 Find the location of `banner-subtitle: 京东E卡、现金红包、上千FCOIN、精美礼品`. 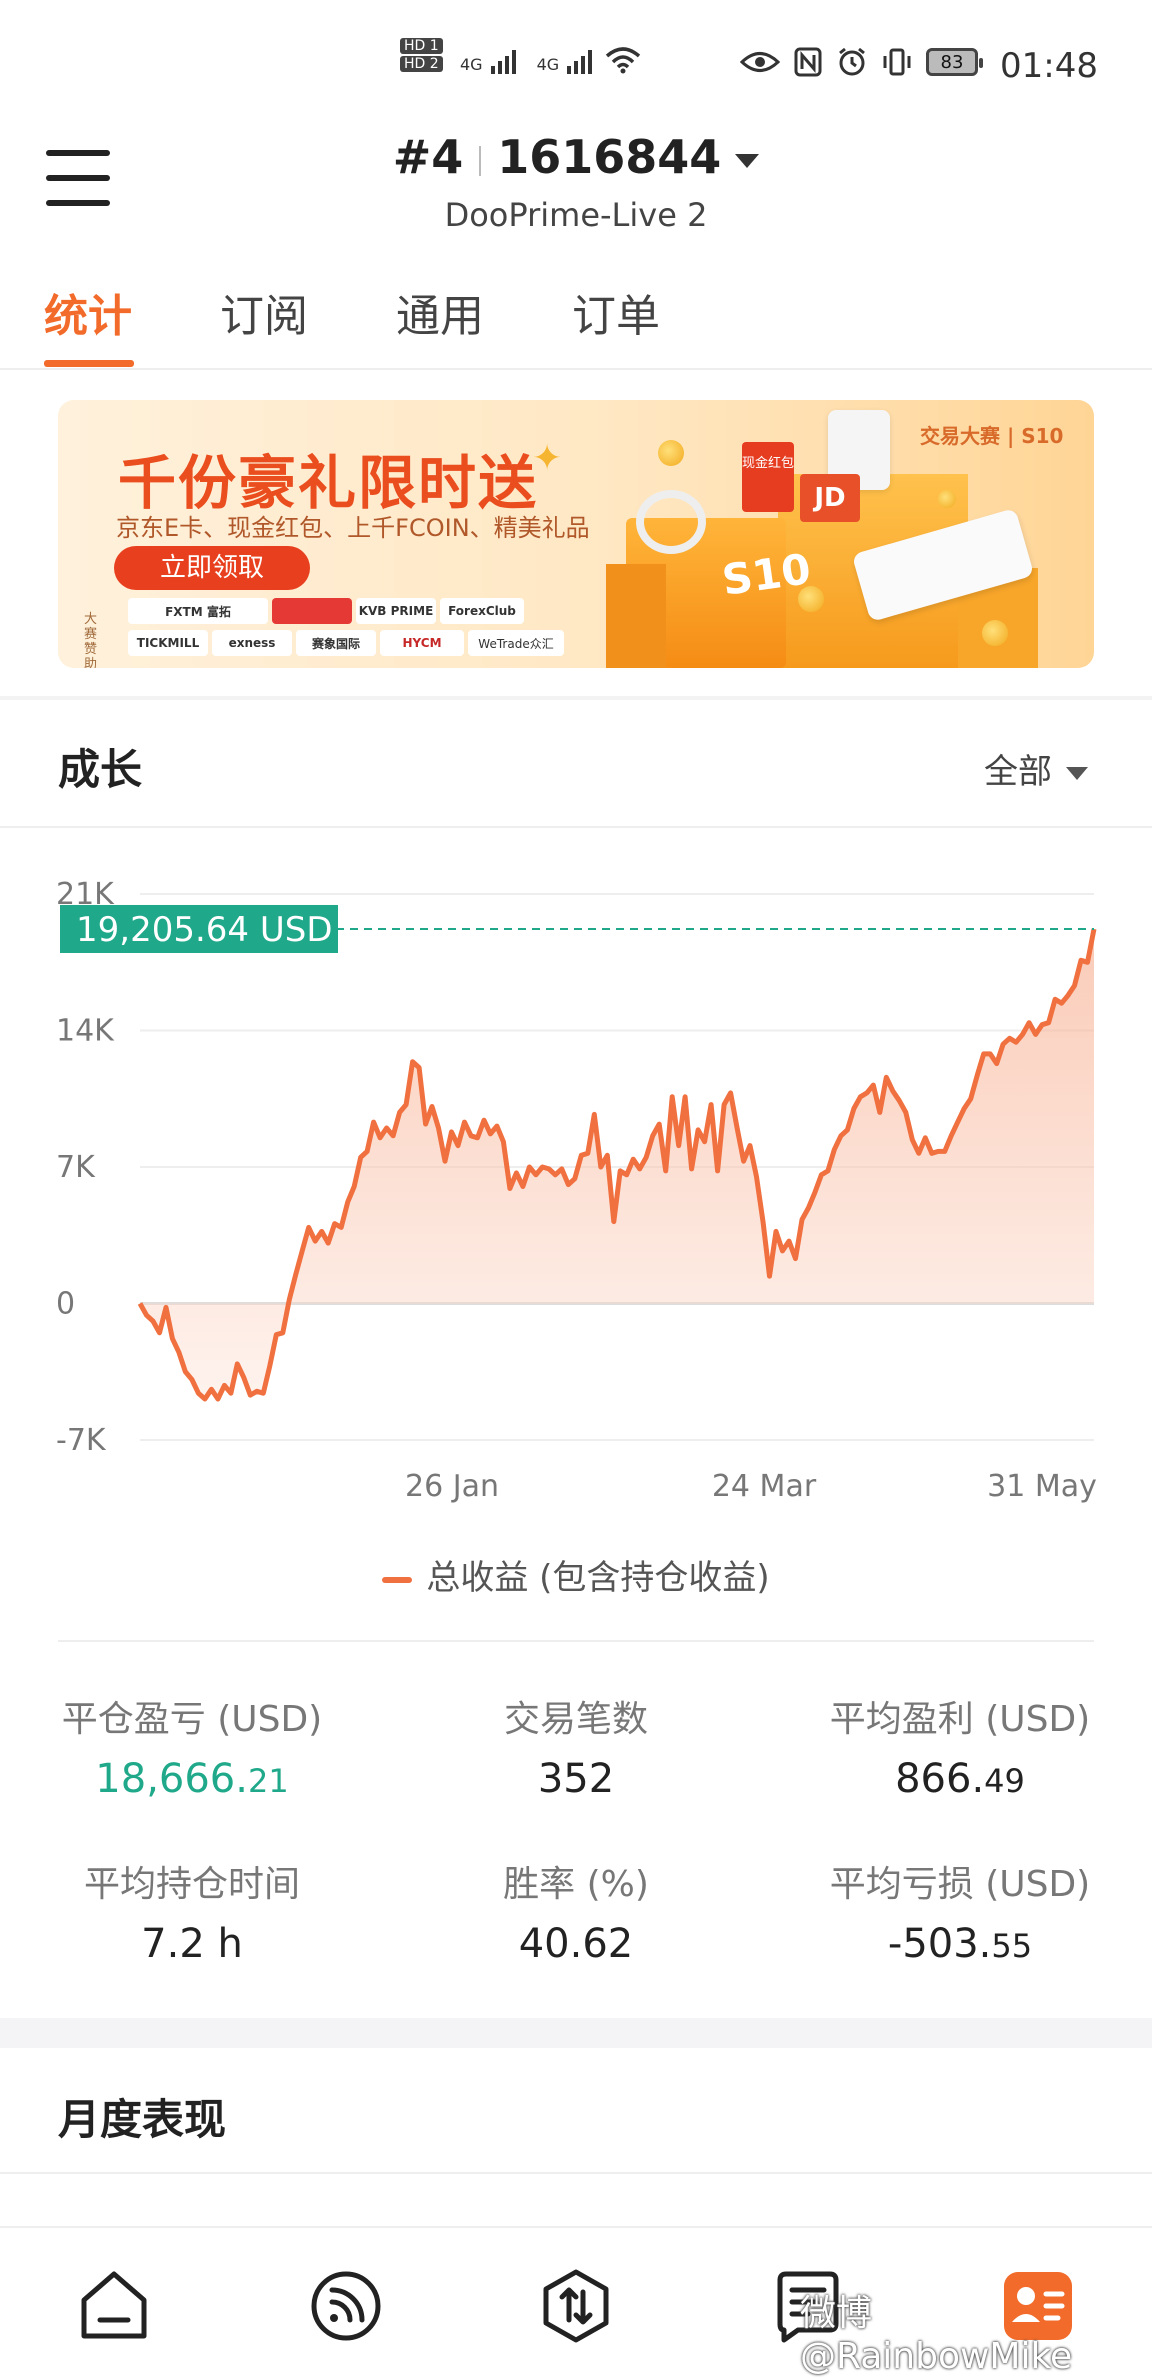

banner-subtitle: 京东E卡、现金红包、上千FCOIN、精美礼品 is located at coordinates (353, 528).